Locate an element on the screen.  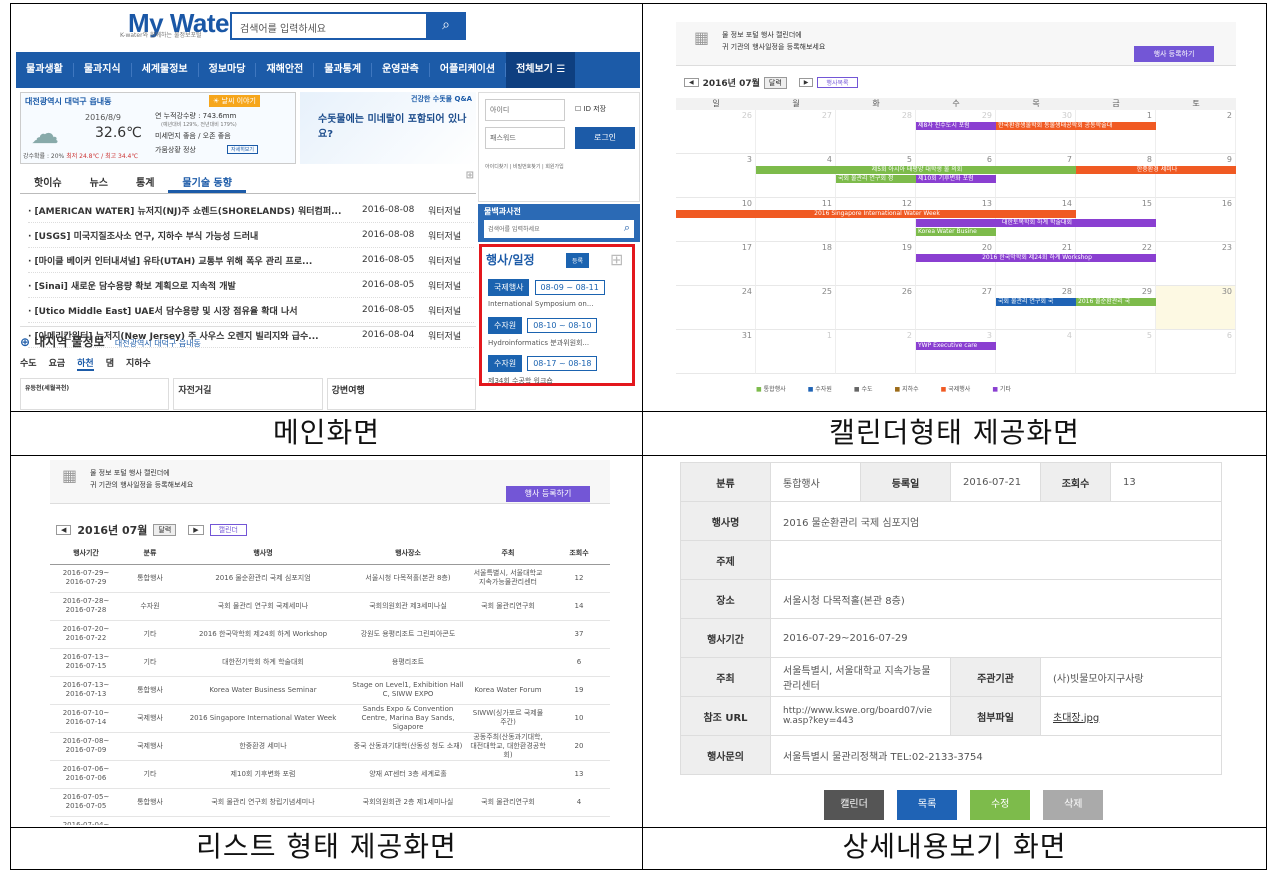
qa-banner: 건강한 수돗물 Q&A 수돗물에는 미네랄이 포함되어 있나요? is located at coordinates (388, 128).